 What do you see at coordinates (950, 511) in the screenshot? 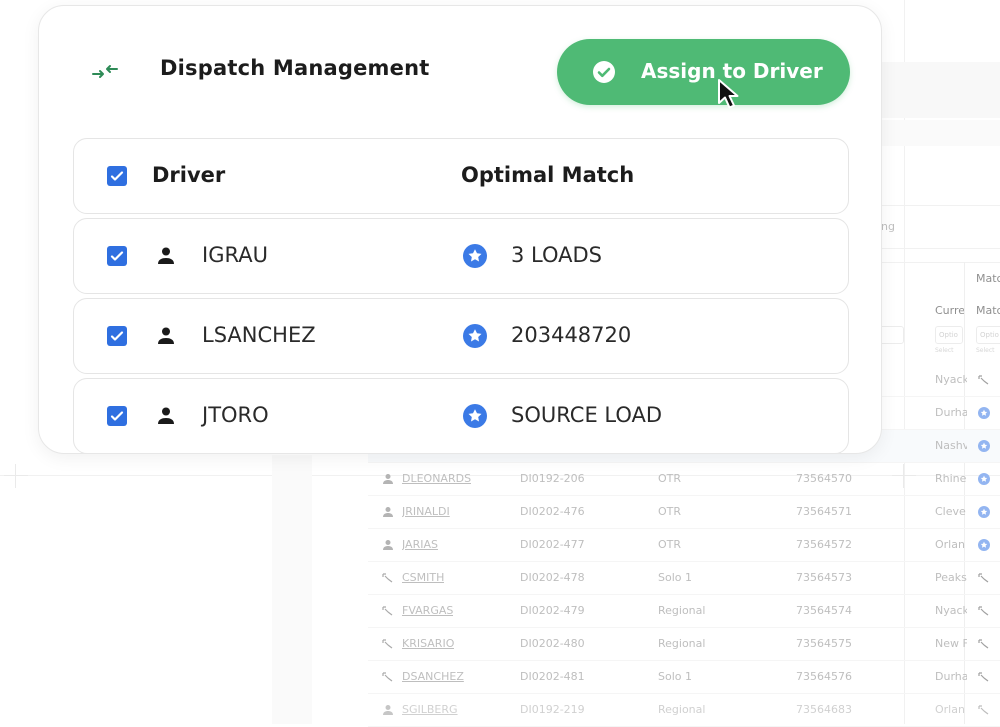
I see `table-cell-city: Cleve` at bounding box center [950, 511].